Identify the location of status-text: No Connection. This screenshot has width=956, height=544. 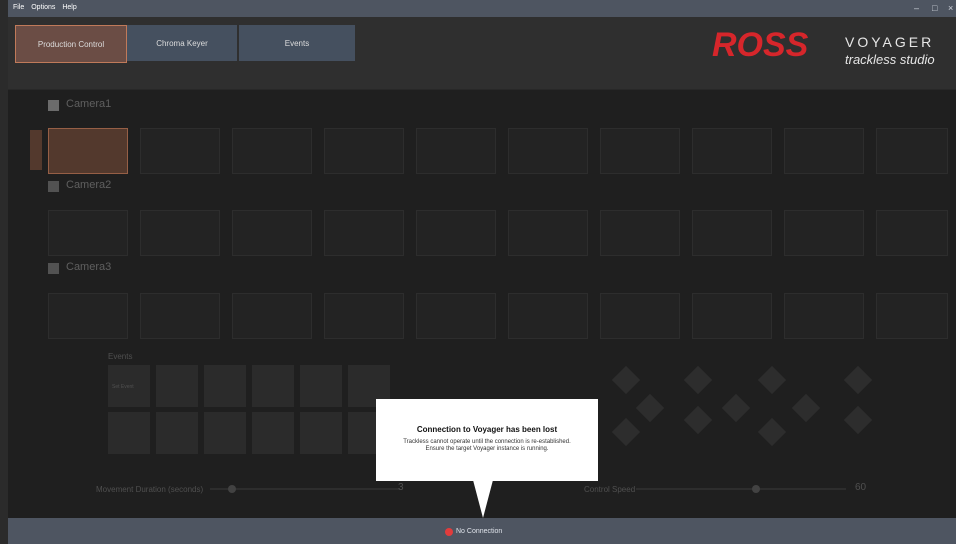
(479, 531).